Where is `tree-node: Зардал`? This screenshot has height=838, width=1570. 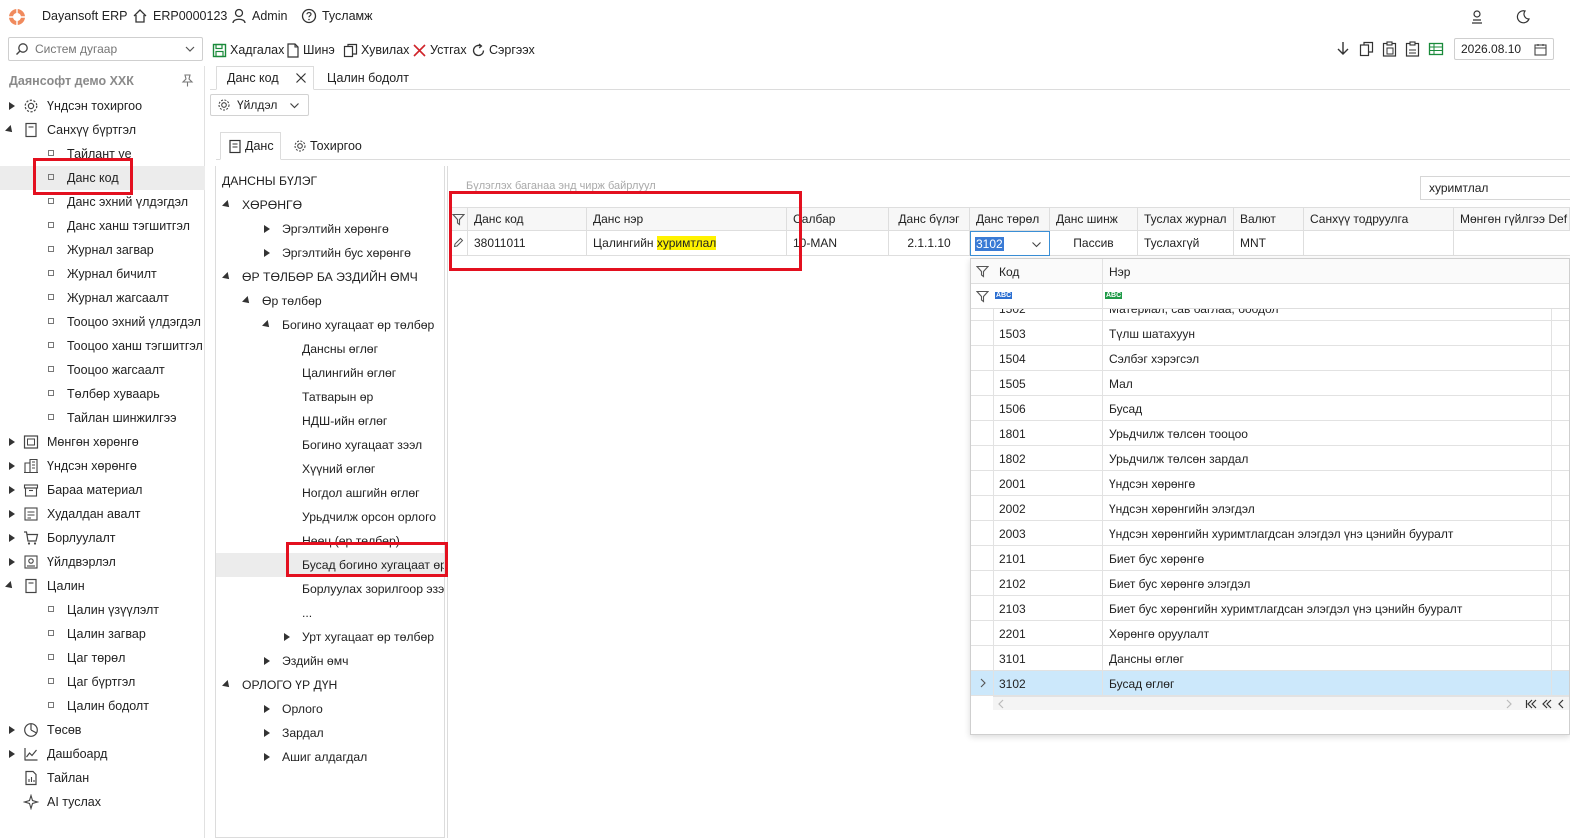 tree-node: Зардал is located at coordinates (330, 733).